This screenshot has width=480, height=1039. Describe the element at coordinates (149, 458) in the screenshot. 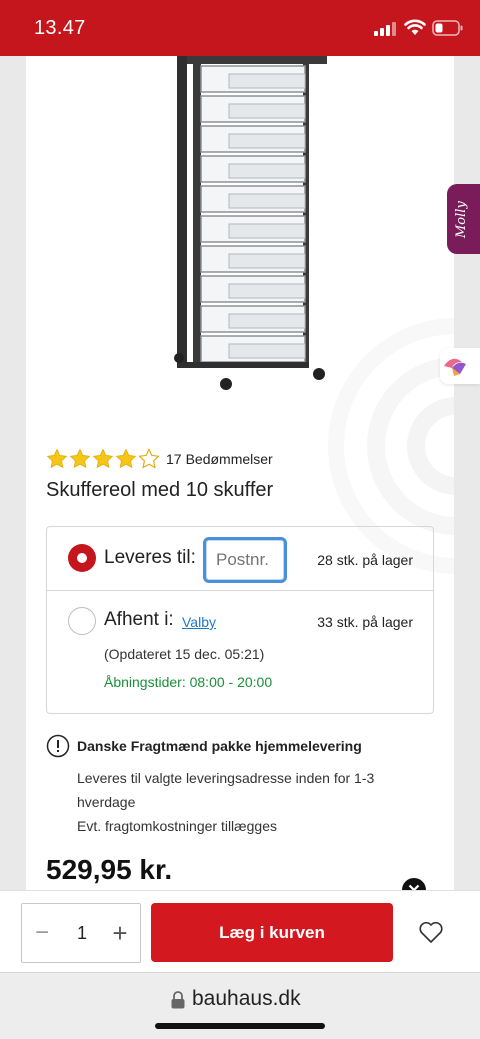

I see `star-empty-icon` at that location.